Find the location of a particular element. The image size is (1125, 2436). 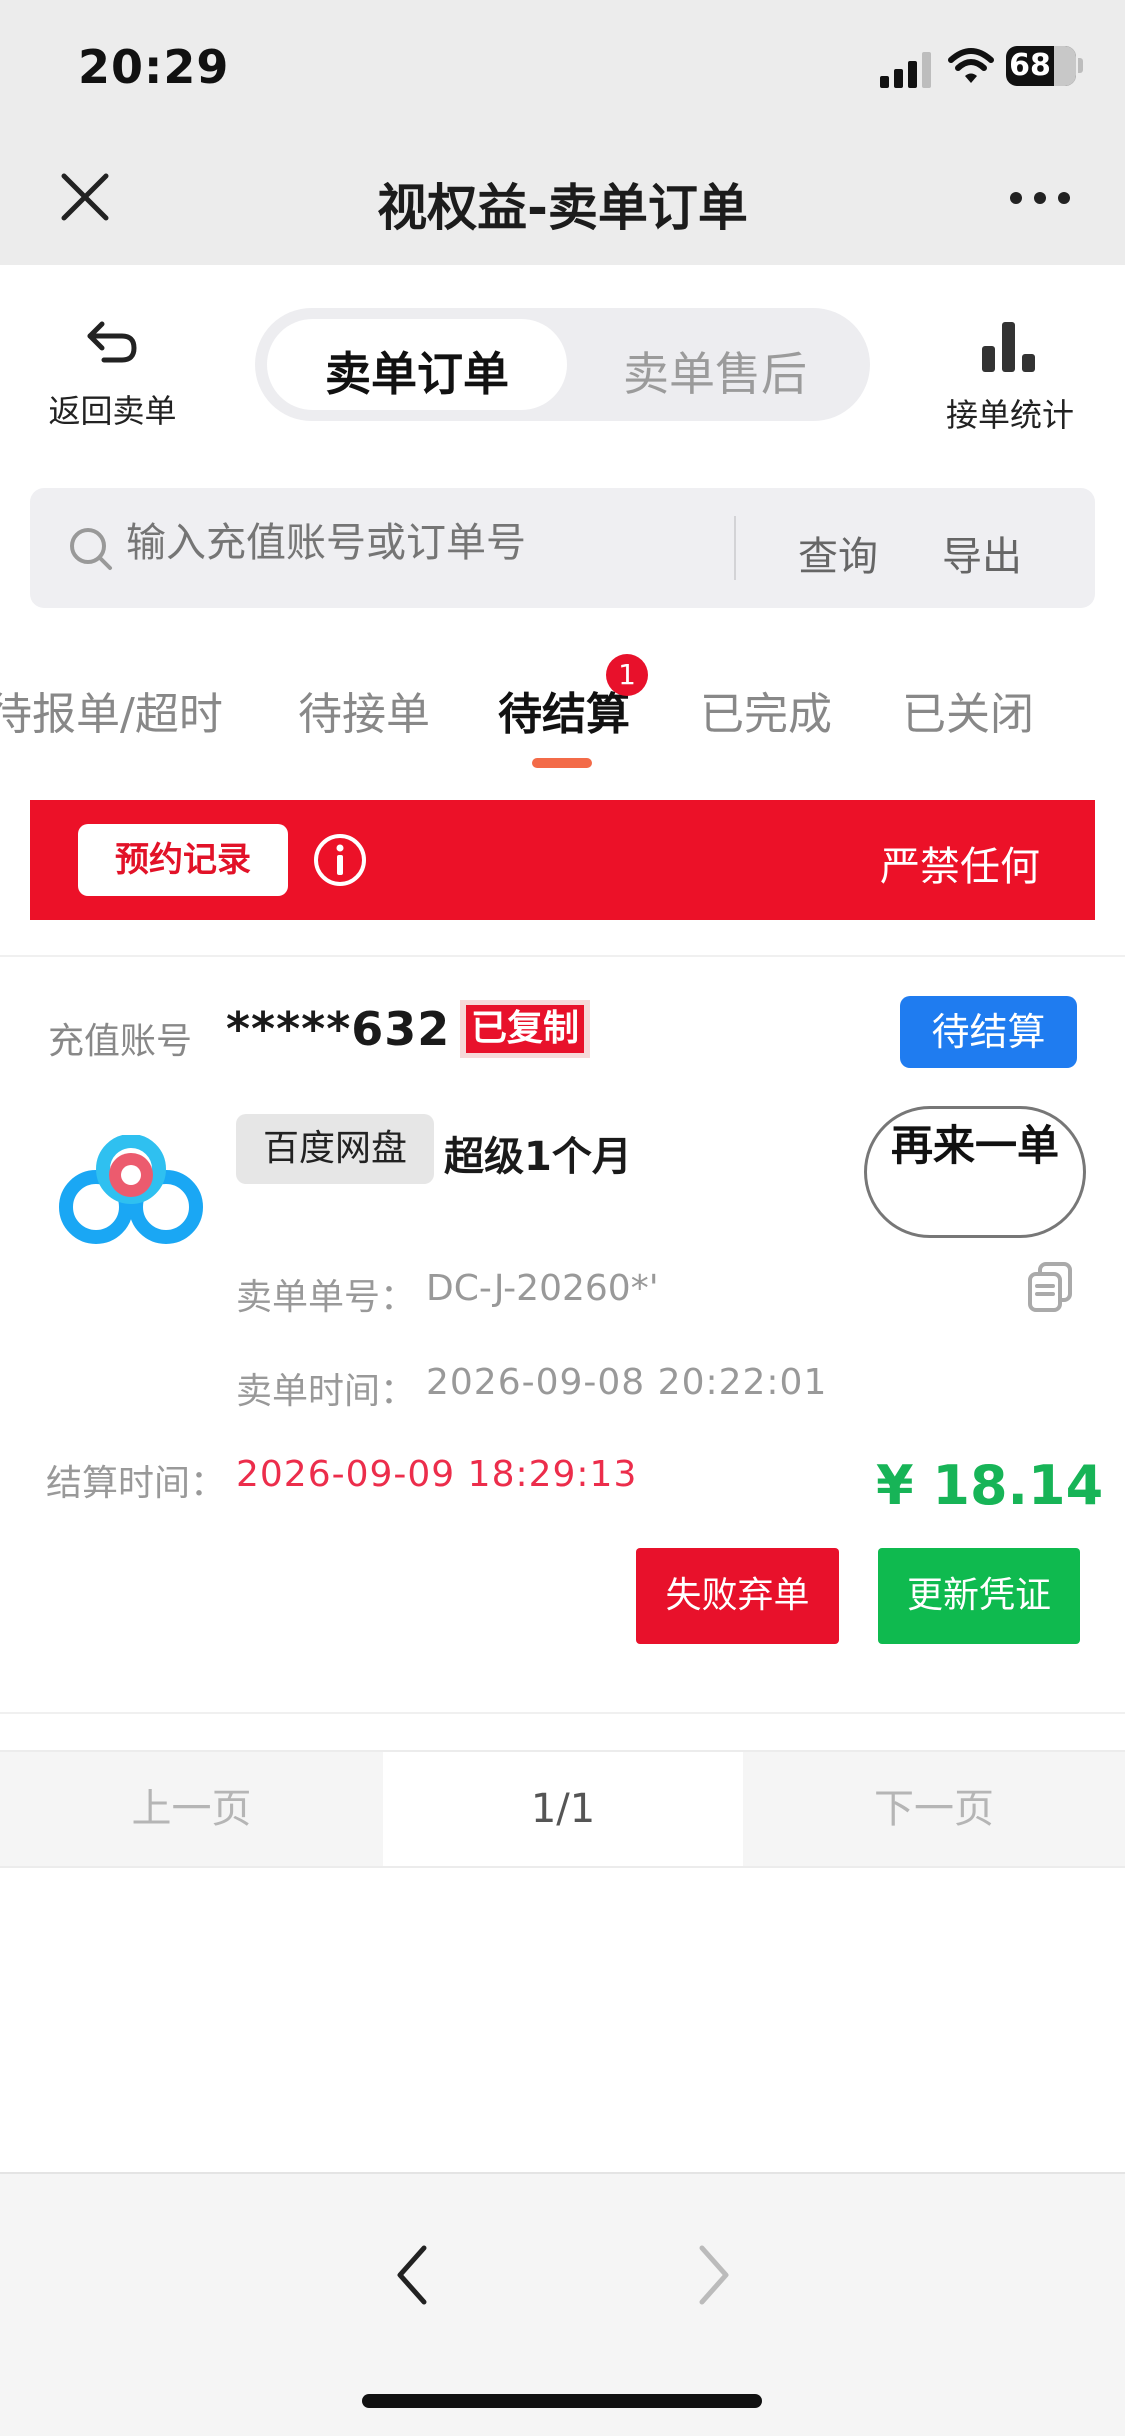

order-time-label: 卖单时间： is located at coordinates (326, 1391).